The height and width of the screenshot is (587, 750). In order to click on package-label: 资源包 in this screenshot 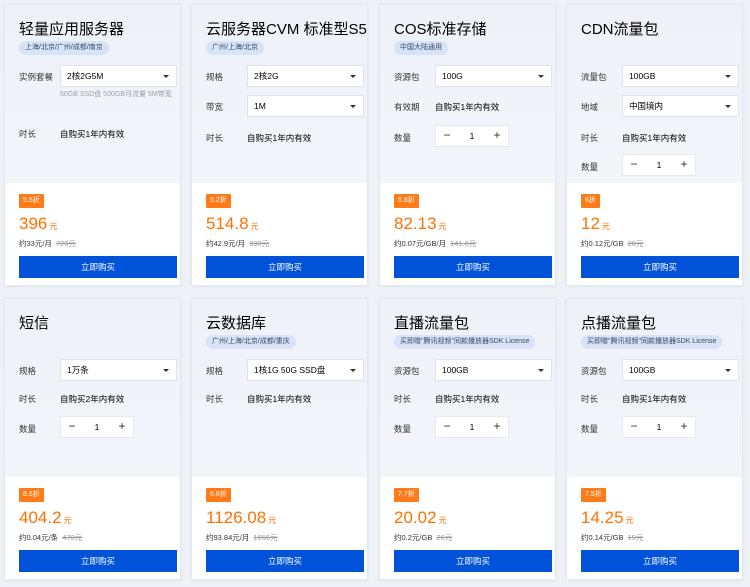, I will do `click(407, 77)`.